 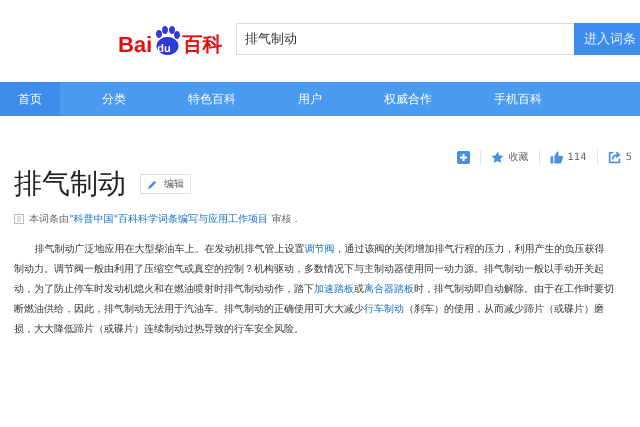 What do you see at coordinates (405, 39) in the screenshot?
I see `search-field: 排气制动` at bounding box center [405, 39].